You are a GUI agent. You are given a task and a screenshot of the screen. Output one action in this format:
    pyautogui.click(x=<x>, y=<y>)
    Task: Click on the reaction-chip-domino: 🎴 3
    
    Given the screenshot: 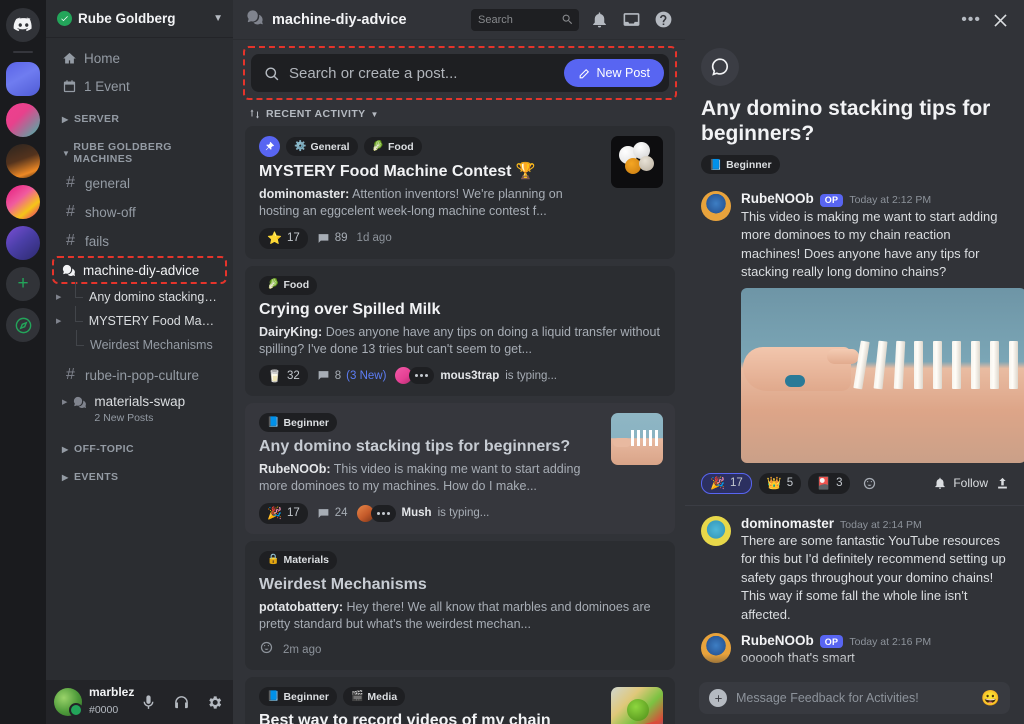 What is the action you would take?
    pyautogui.click(x=829, y=483)
    